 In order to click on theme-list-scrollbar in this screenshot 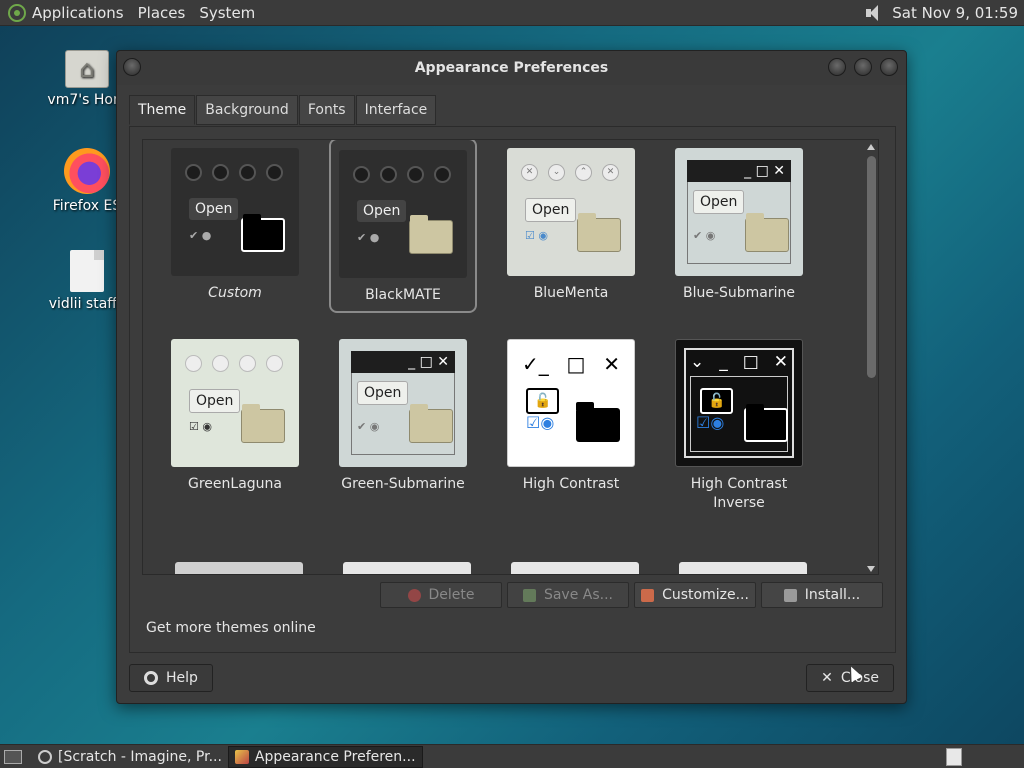, I will do `click(871, 357)`.